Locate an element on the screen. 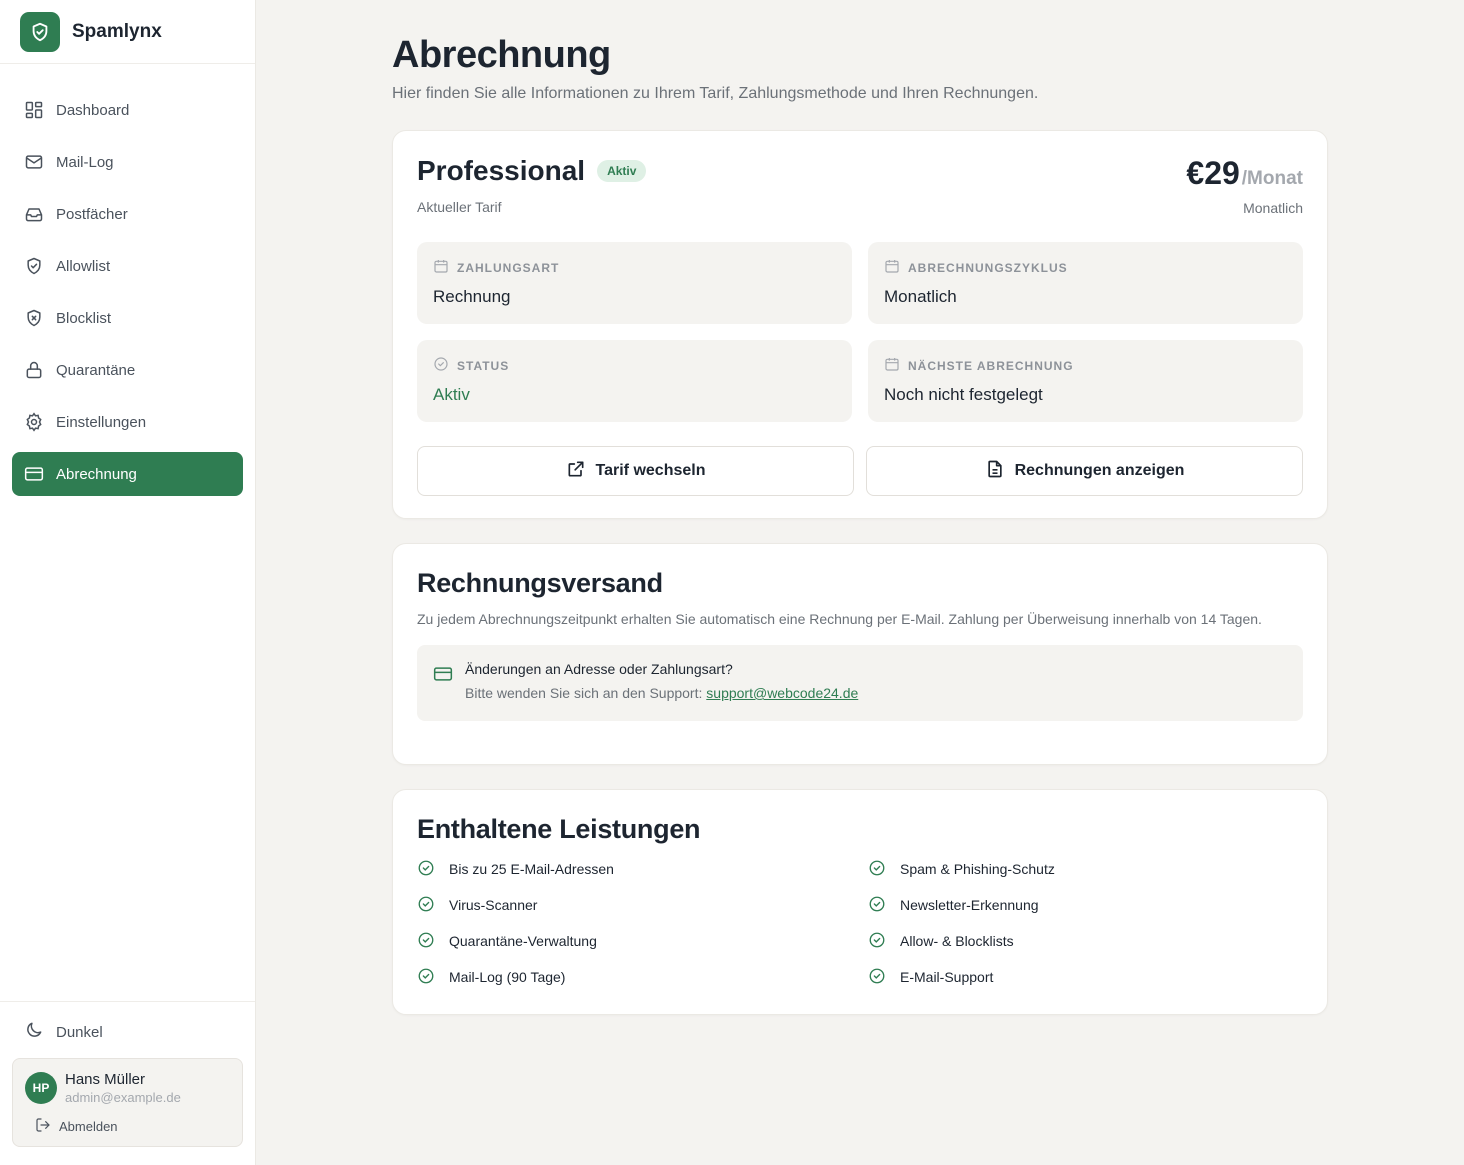 This screenshot has width=1464, height=1165. shield-check-icon is located at coordinates (34, 266).